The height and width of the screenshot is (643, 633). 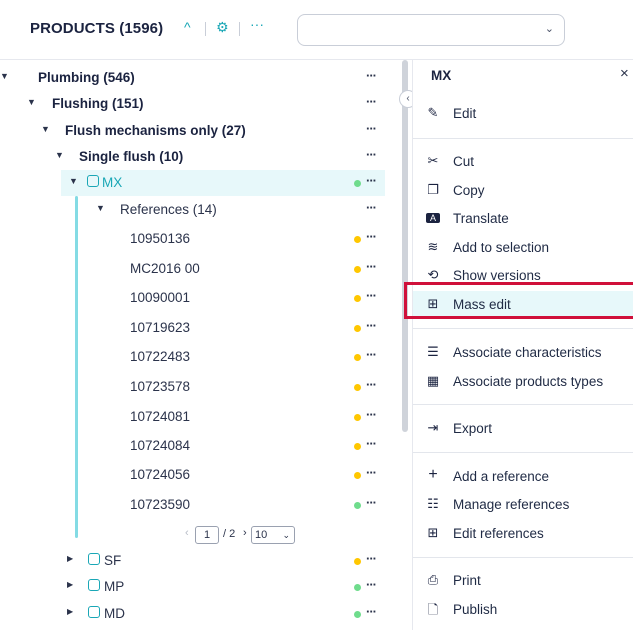 What do you see at coordinates (155, 130) in the screenshot?
I see `tree-node-label: Flush mechanisms only (27)` at bounding box center [155, 130].